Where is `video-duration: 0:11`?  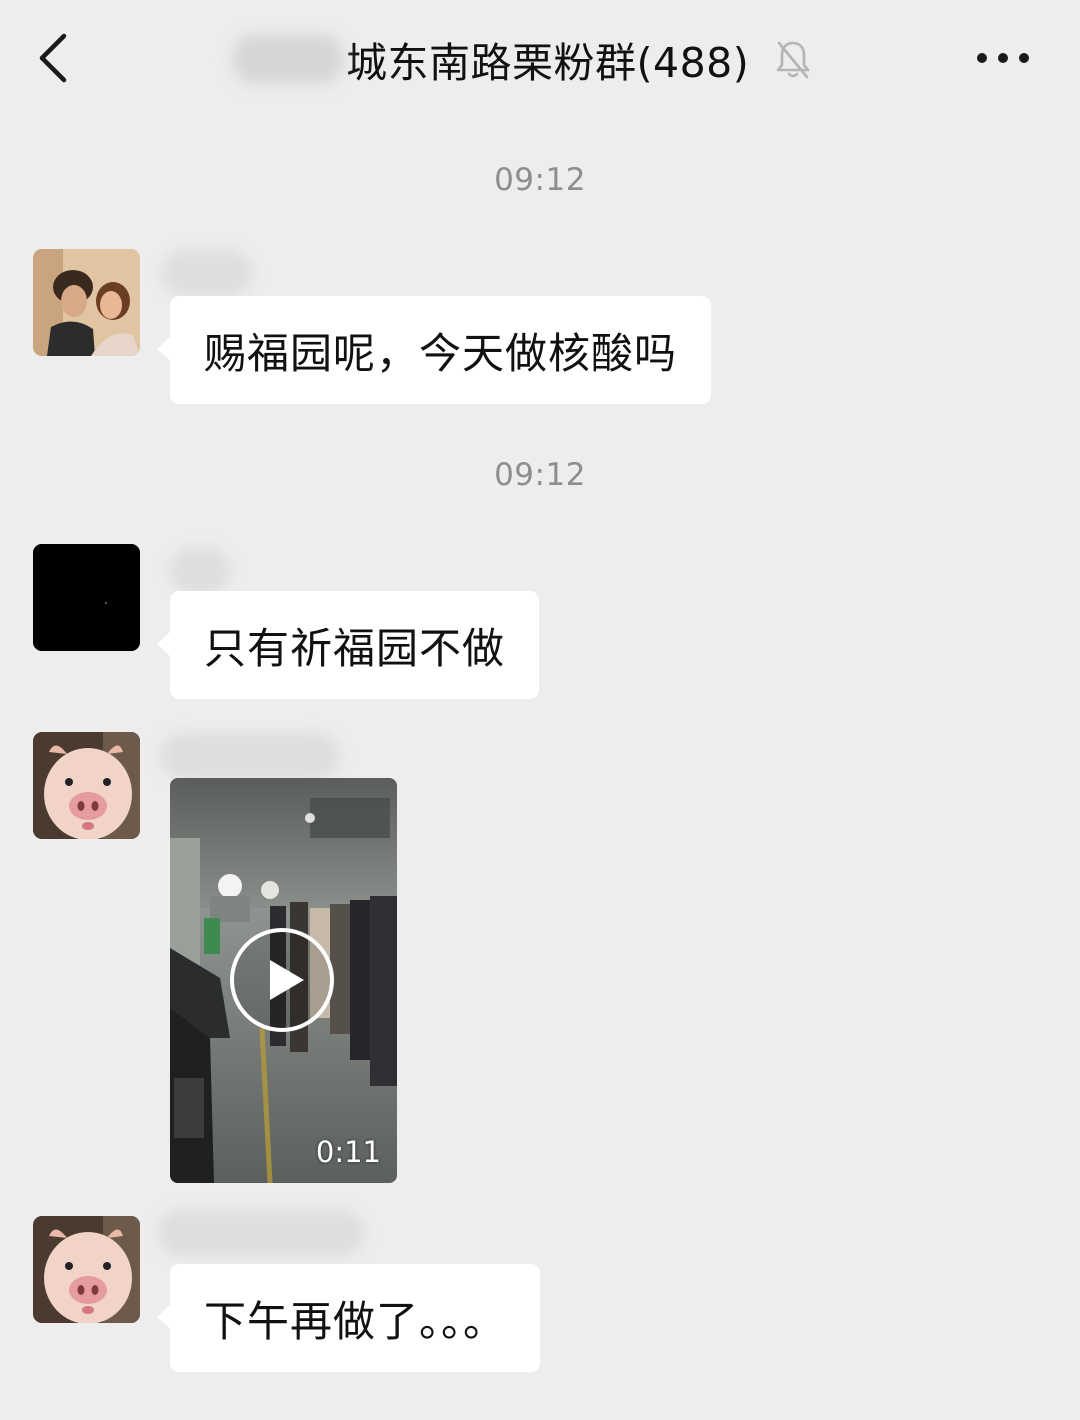
video-duration: 0:11 is located at coordinates (348, 1152).